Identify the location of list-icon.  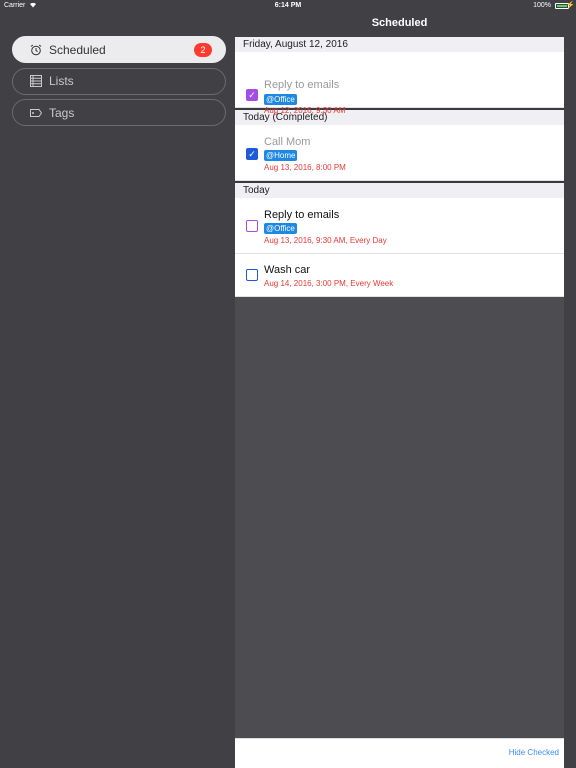
(36, 81).